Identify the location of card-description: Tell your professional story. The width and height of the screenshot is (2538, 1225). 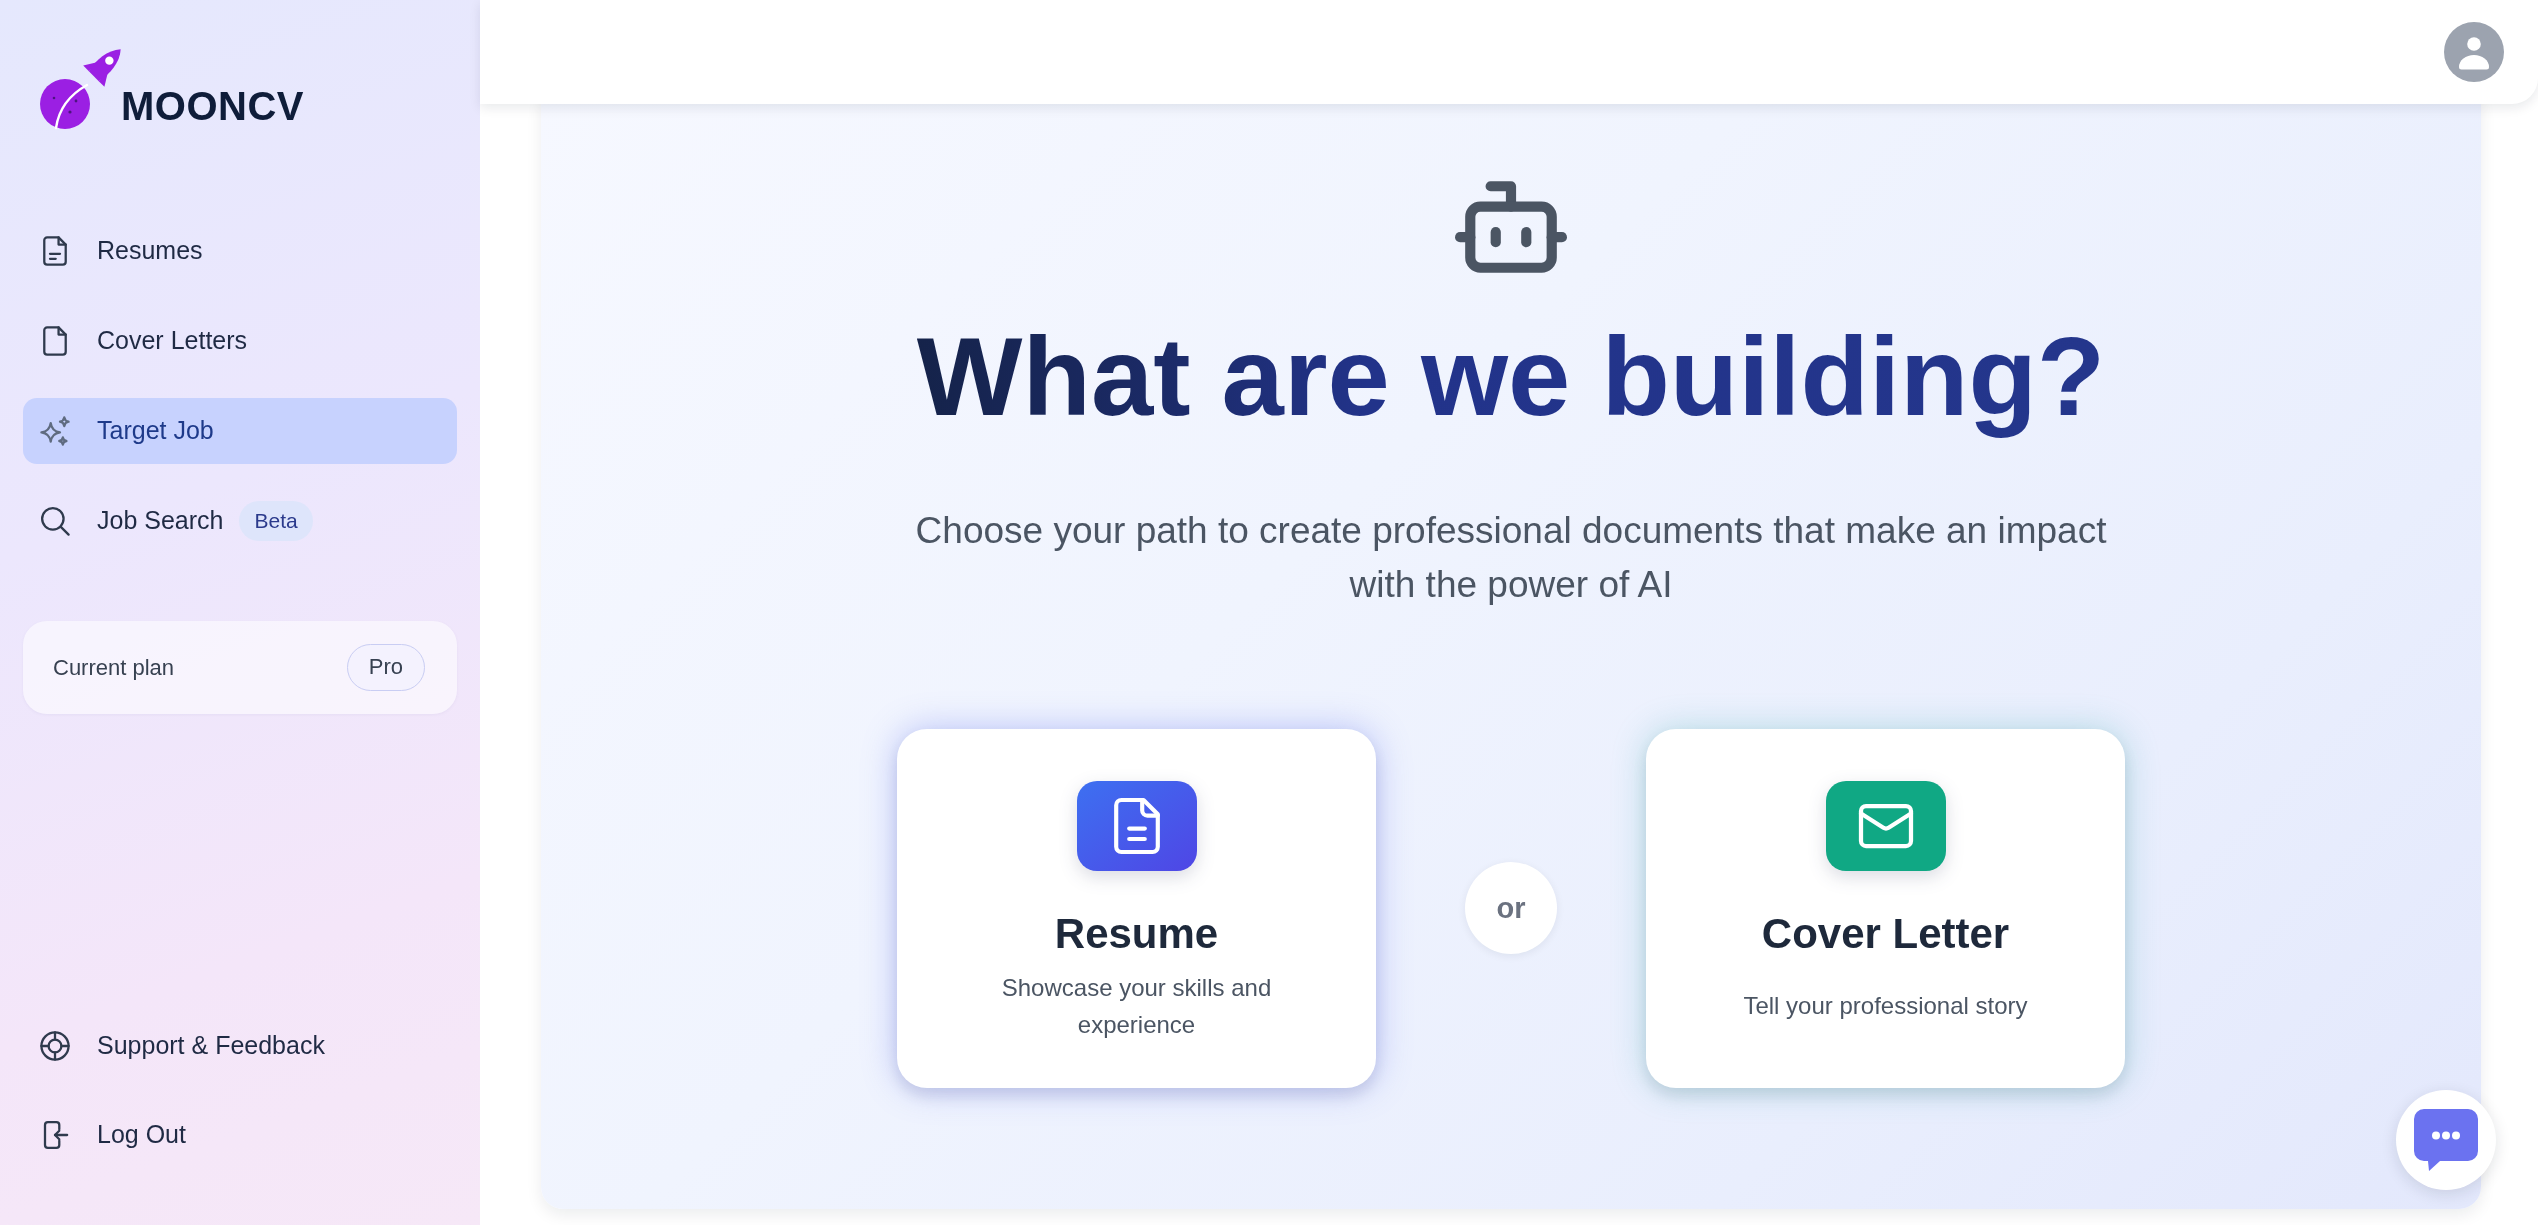
(1885, 1006).